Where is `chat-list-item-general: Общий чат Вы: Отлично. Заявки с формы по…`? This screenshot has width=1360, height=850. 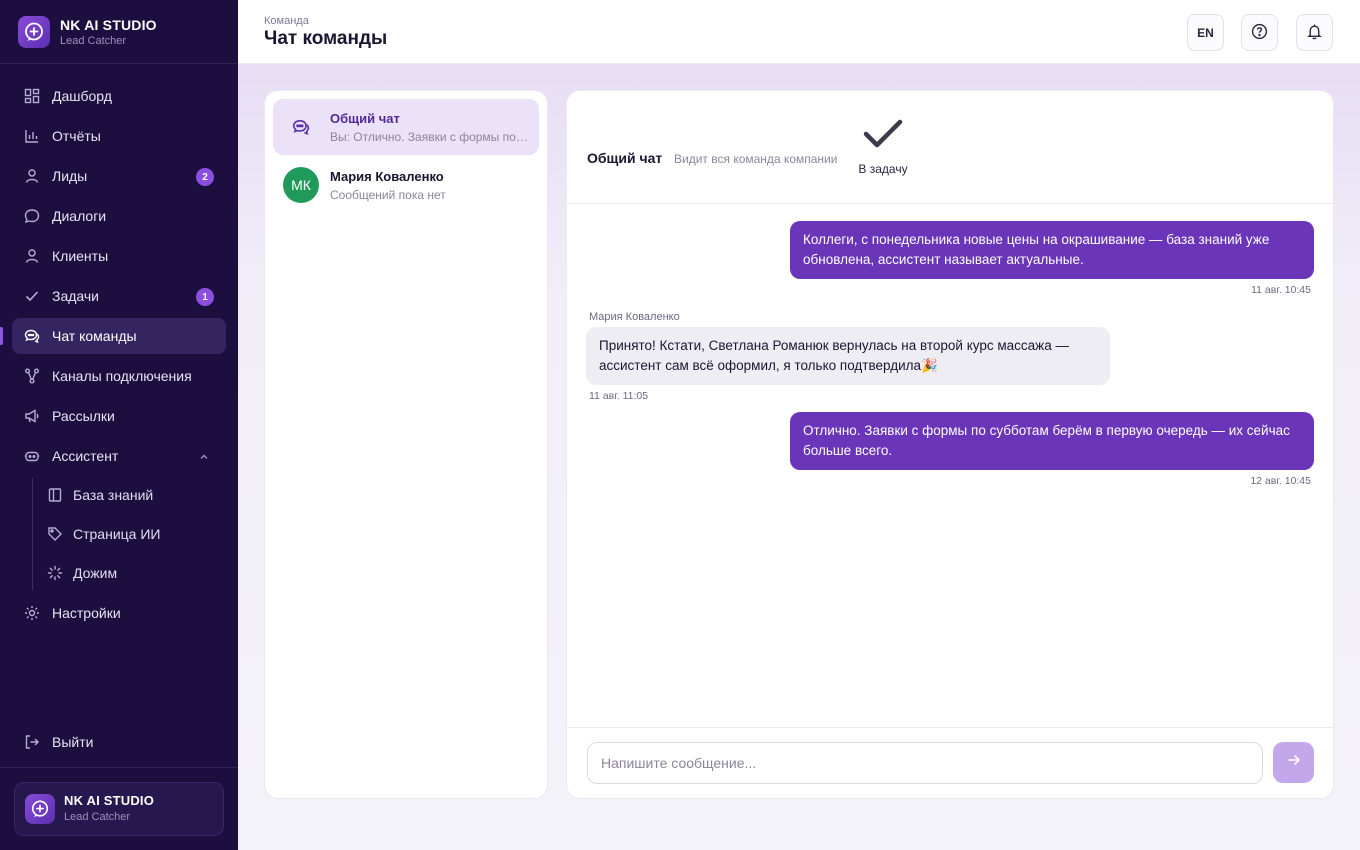
chat-list-item-general: Общий чат Вы: Отлично. Заявки с формы по… is located at coordinates (406, 127).